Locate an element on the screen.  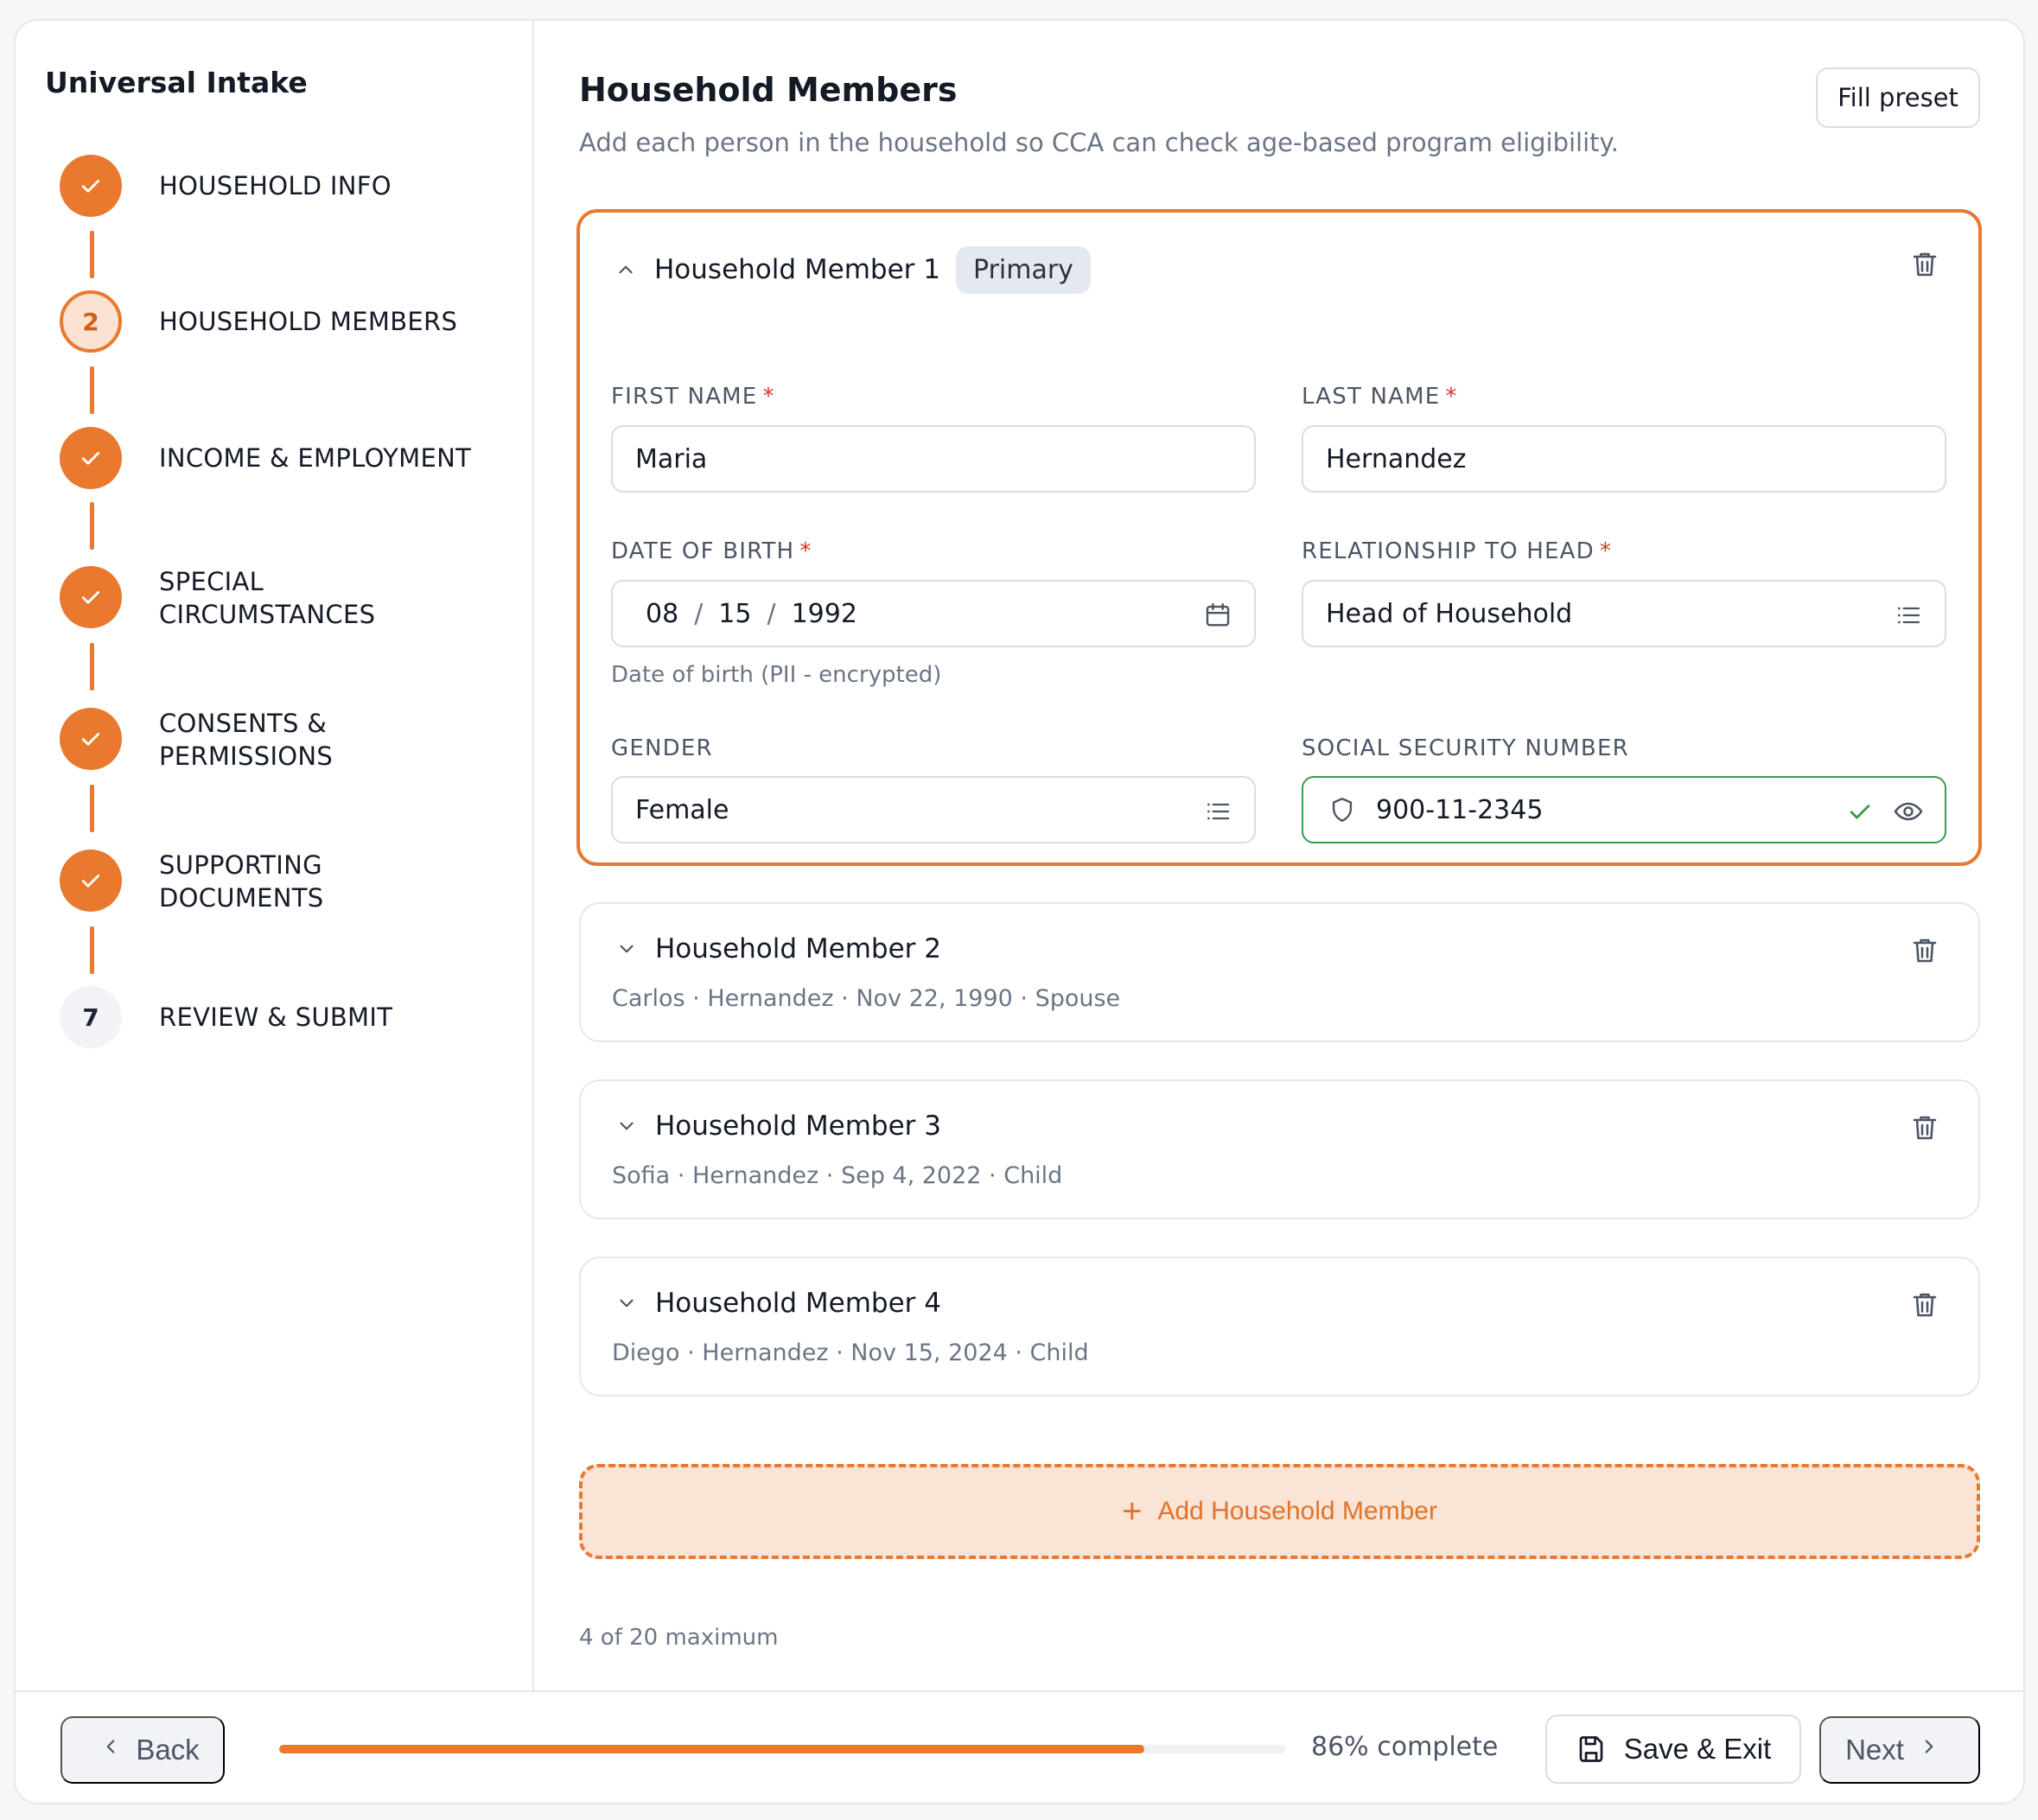
progress-bar is located at coordinates (782, 1749).